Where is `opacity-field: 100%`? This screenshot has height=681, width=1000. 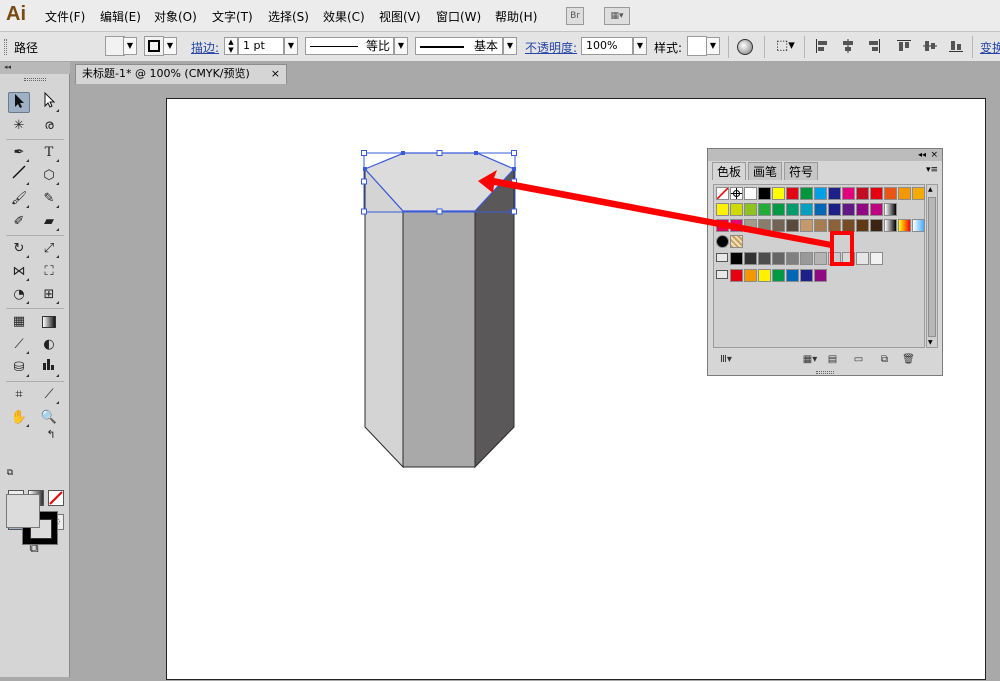 opacity-field: 100% is located at coordinates (607, 46).